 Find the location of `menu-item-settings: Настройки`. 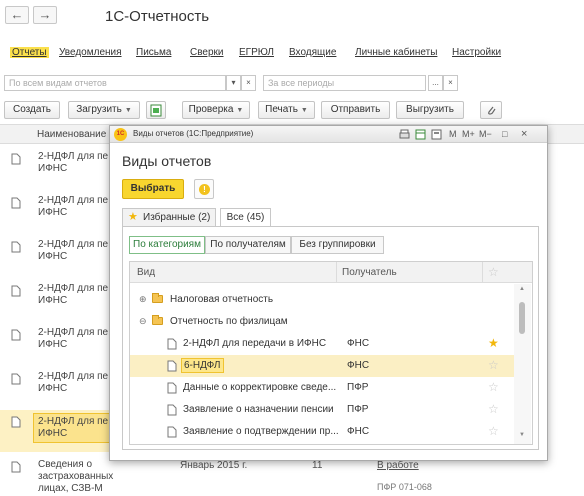

menu-item-settings: Настройки is located at coordinates (476, 52).